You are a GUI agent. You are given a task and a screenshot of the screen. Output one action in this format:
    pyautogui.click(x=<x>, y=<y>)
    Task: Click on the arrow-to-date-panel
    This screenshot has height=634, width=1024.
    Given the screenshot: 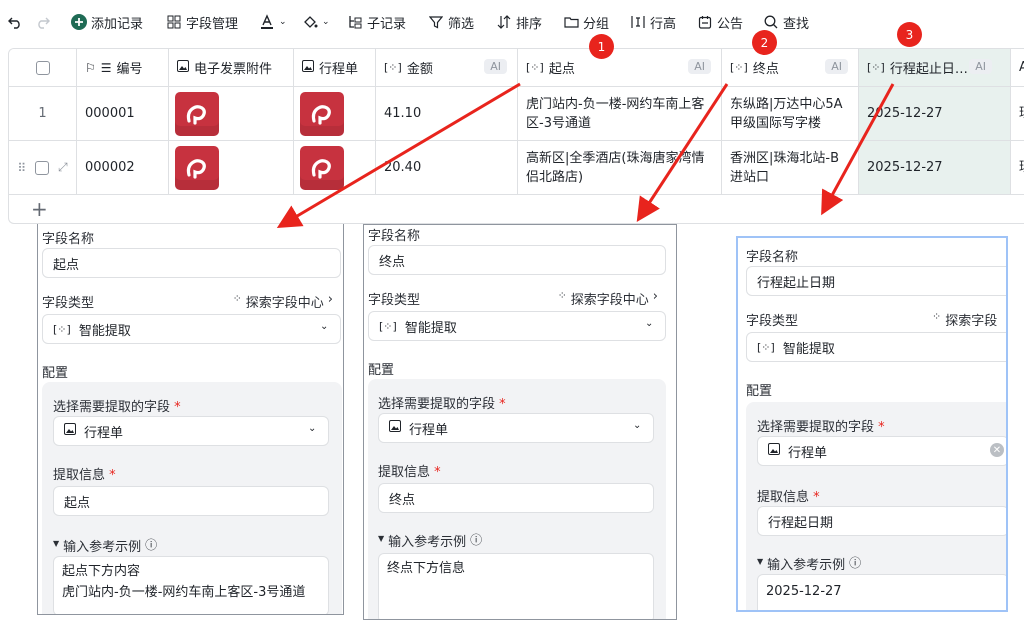 What is the action you would take?
    pyautogui.click(x=858, y=149)
    